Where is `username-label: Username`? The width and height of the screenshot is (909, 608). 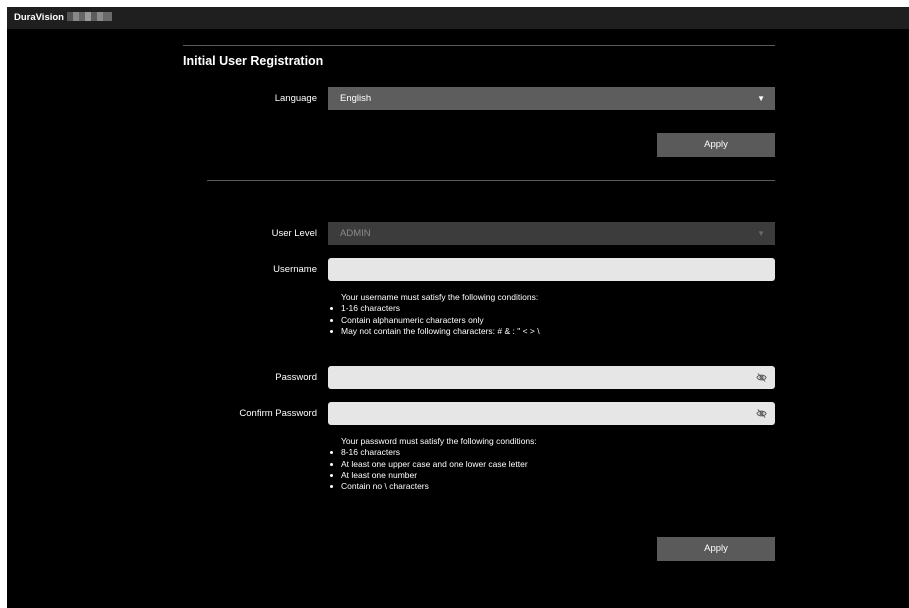
username-label: Username is located at coordinates (295, 269).